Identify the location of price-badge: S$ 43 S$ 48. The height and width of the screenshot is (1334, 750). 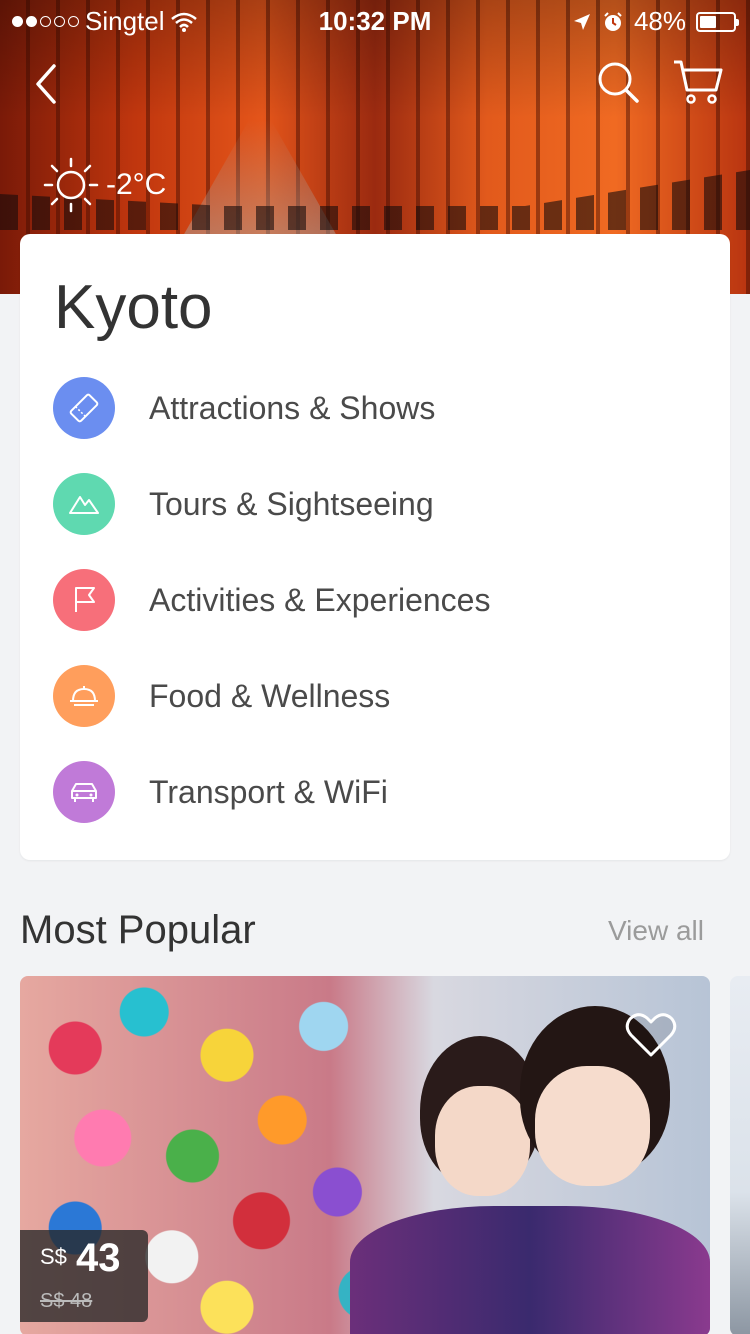
(84, 1276).